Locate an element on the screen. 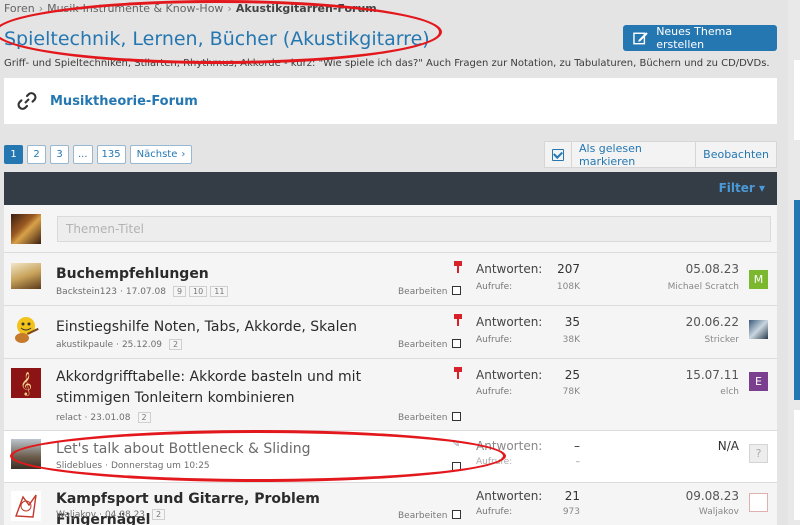 This screenshot has width=800, height=525. thread-author: Backstein123 is located at coordinates (86, 292).